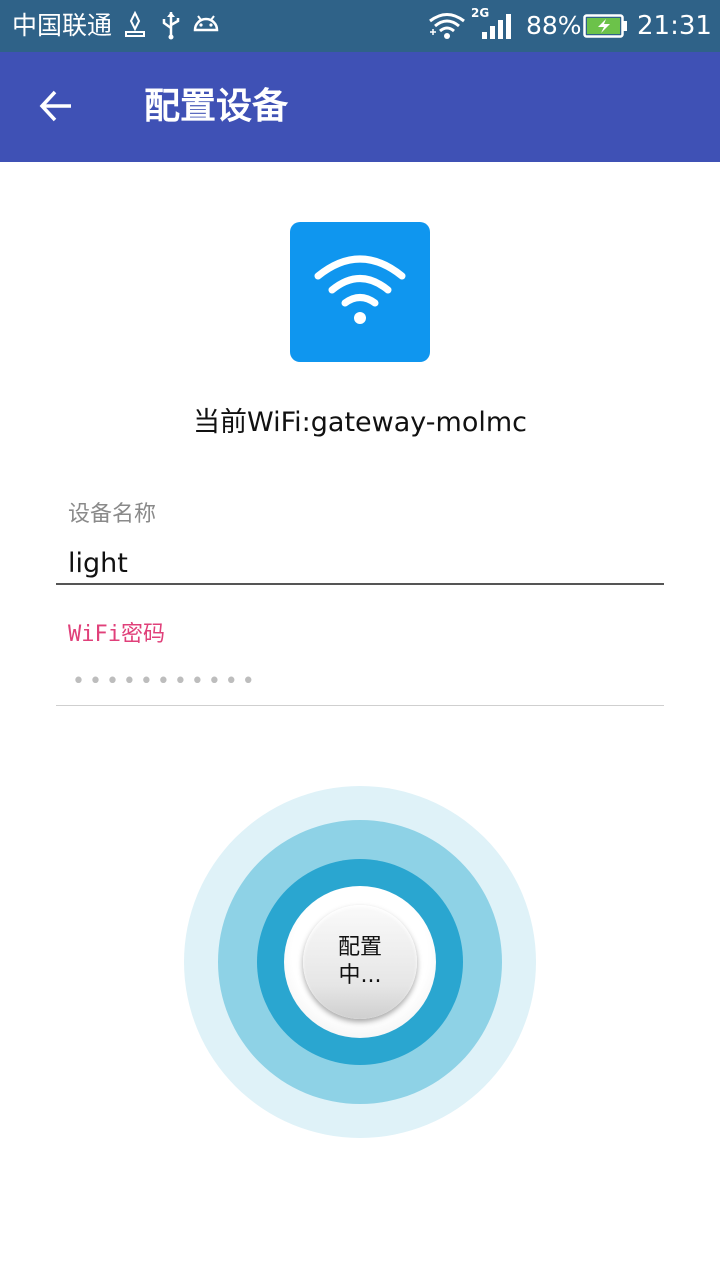 This screenshot has width=720, height=1280. I want to click on status-bar: 中国联通 2G 88% 21:31, so click(360, 26).